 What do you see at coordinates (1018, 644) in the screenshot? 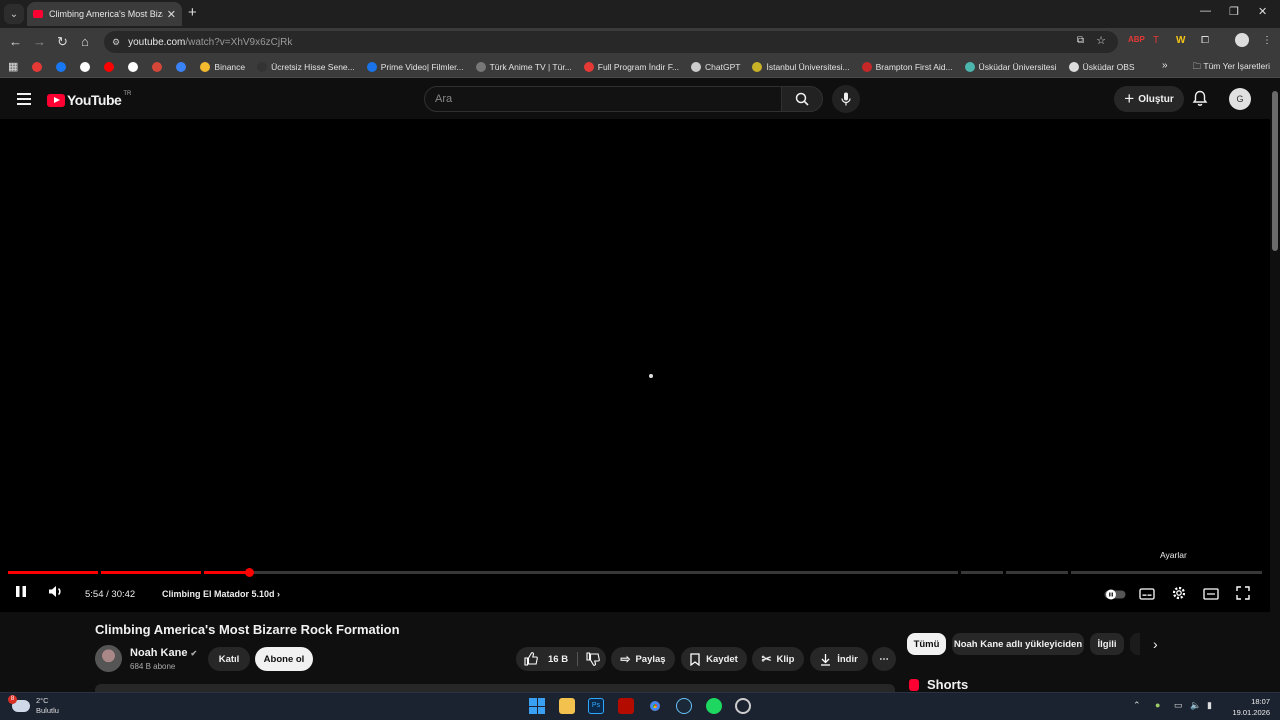
I see `chip-from-uploader: Noah Kane adlı yükleyiciden` at bounding box center [1018, 644].